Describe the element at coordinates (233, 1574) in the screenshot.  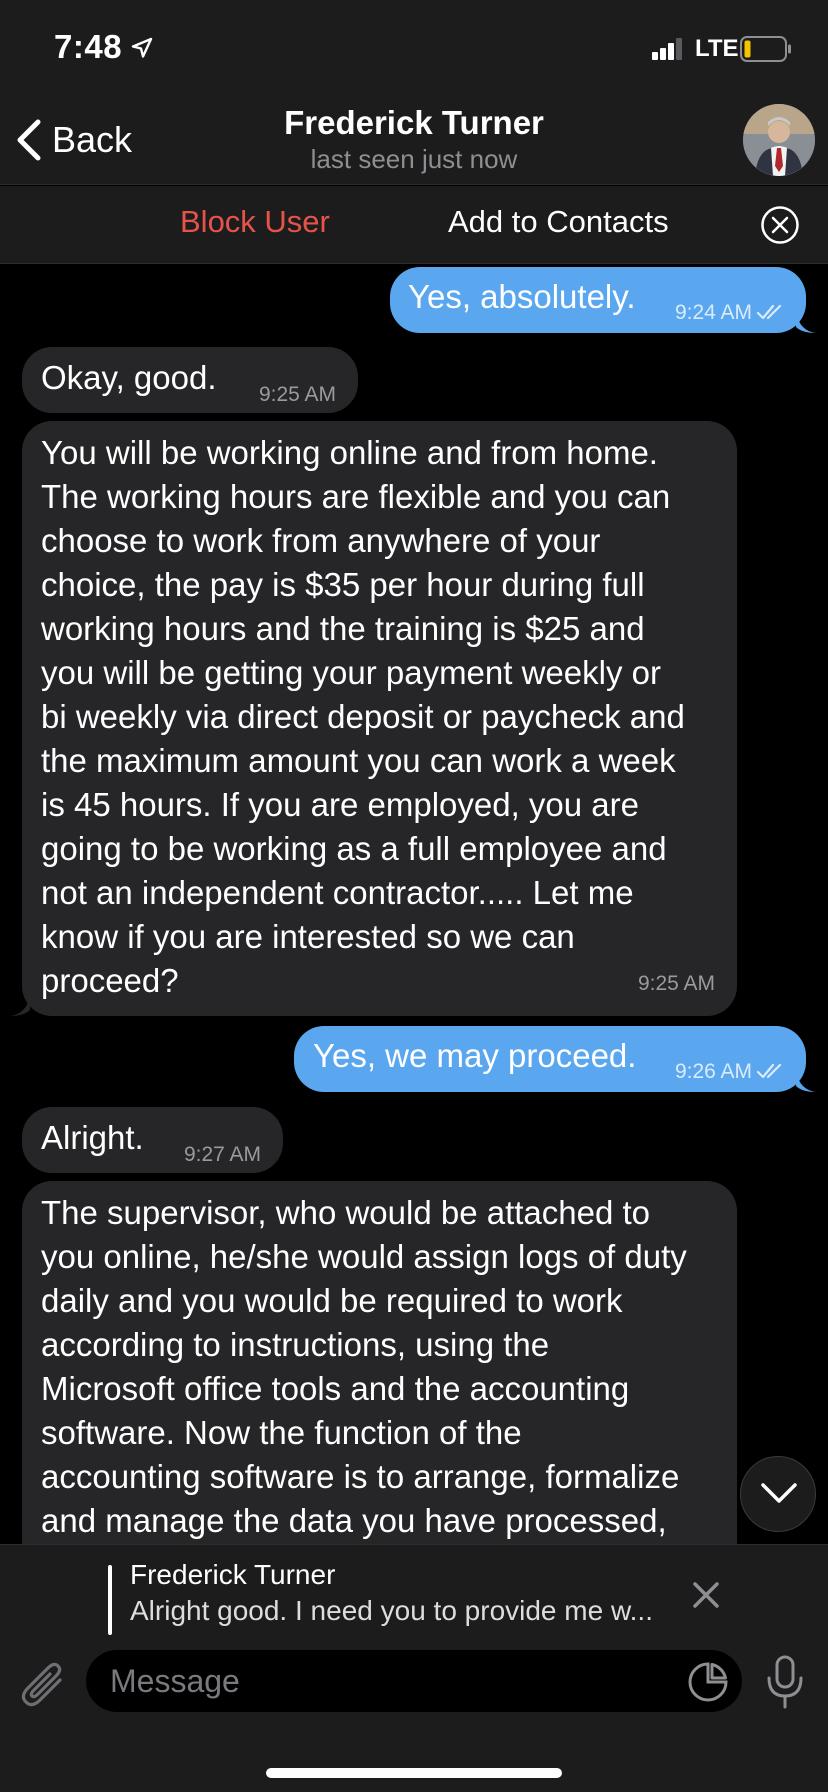
I see `reply-sender-name: Frederick Turner` at that location.